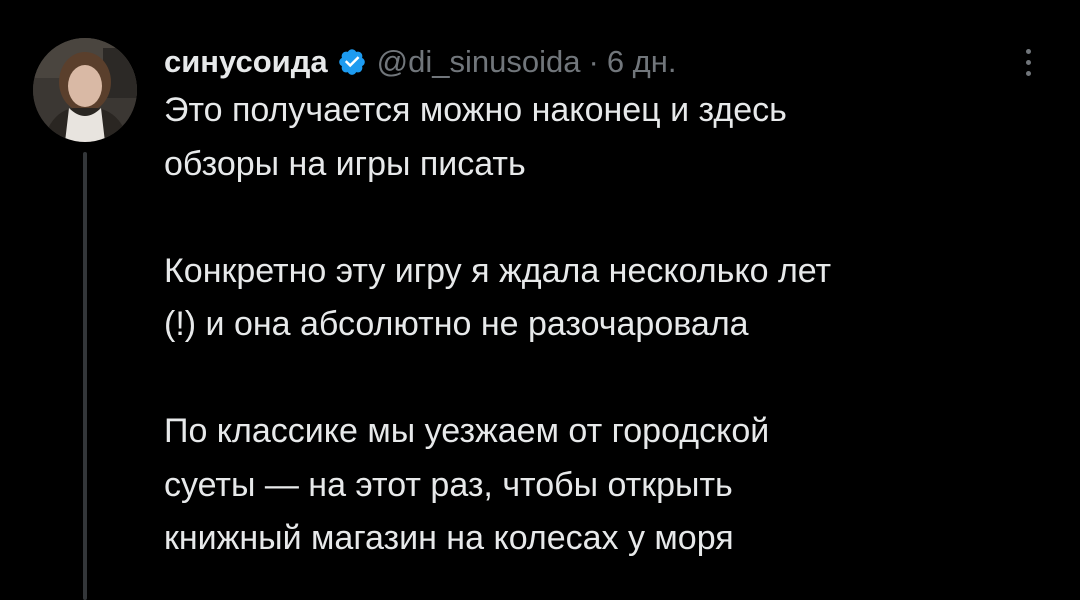 Image resolution: width=1080 pixels, height=600 pixels. What do you see at coordinates (1028, 62) in the screenshot?
I see `more-vertical-icon` at bounding box center [1028, 62].